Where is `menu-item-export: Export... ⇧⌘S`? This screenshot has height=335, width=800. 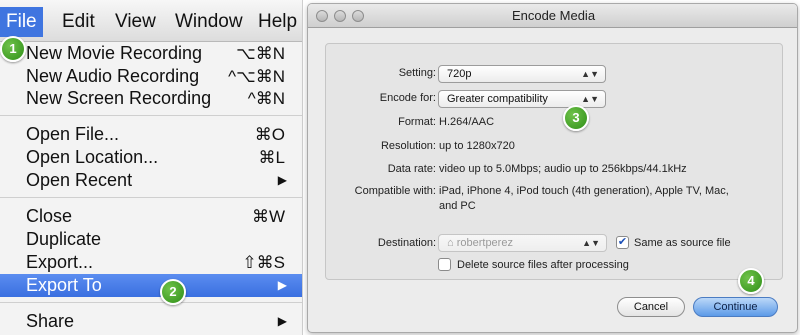 menu-item-export: Export... ⇧⌘S is located at coordinates (151, 262).